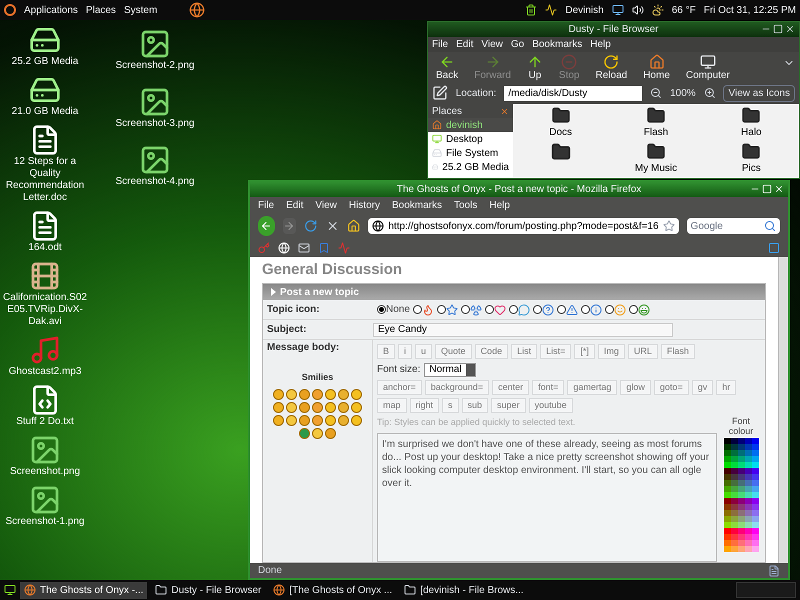 The width and height of the screenshot is (800, 600). I want to click on format-button: URL, so click(643, 351).